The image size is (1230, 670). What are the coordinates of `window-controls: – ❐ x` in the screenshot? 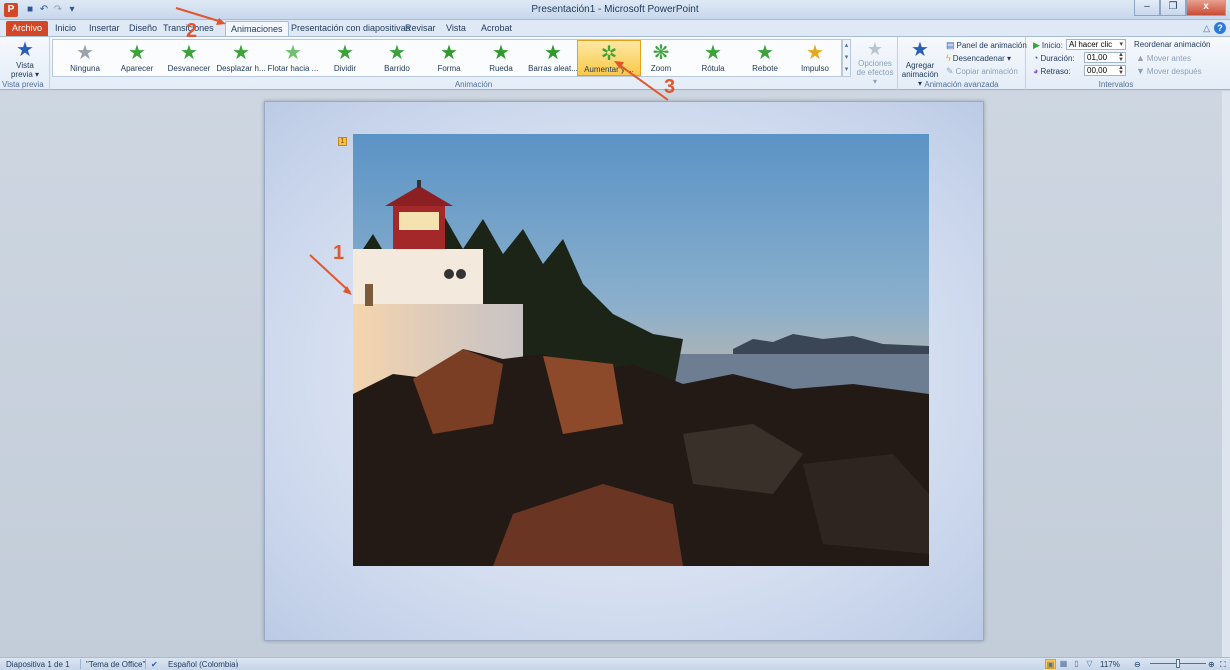 It's located at (1180, 8).